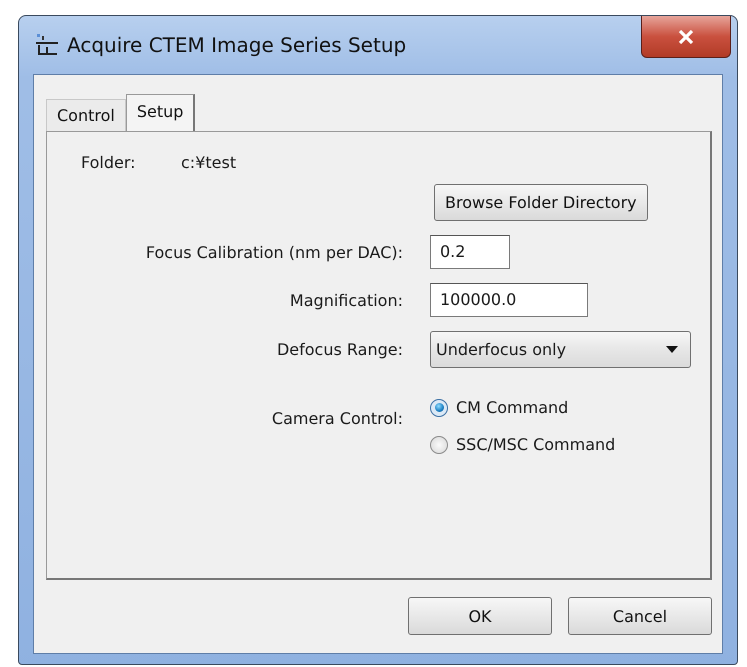 The image size is (747, 667). I want to click on window-title: Acquire CTEM Image Series Setup, so click(236, 45).